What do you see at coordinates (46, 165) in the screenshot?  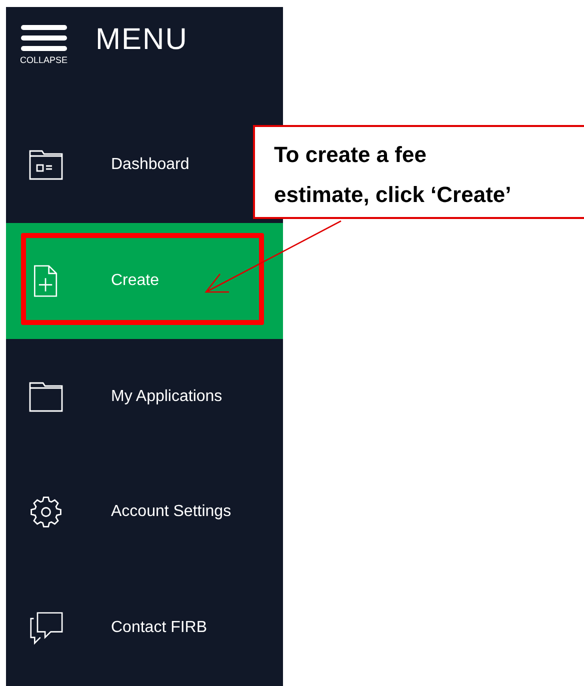 I see `dashboard-icon` at bounding box center [46, 165].